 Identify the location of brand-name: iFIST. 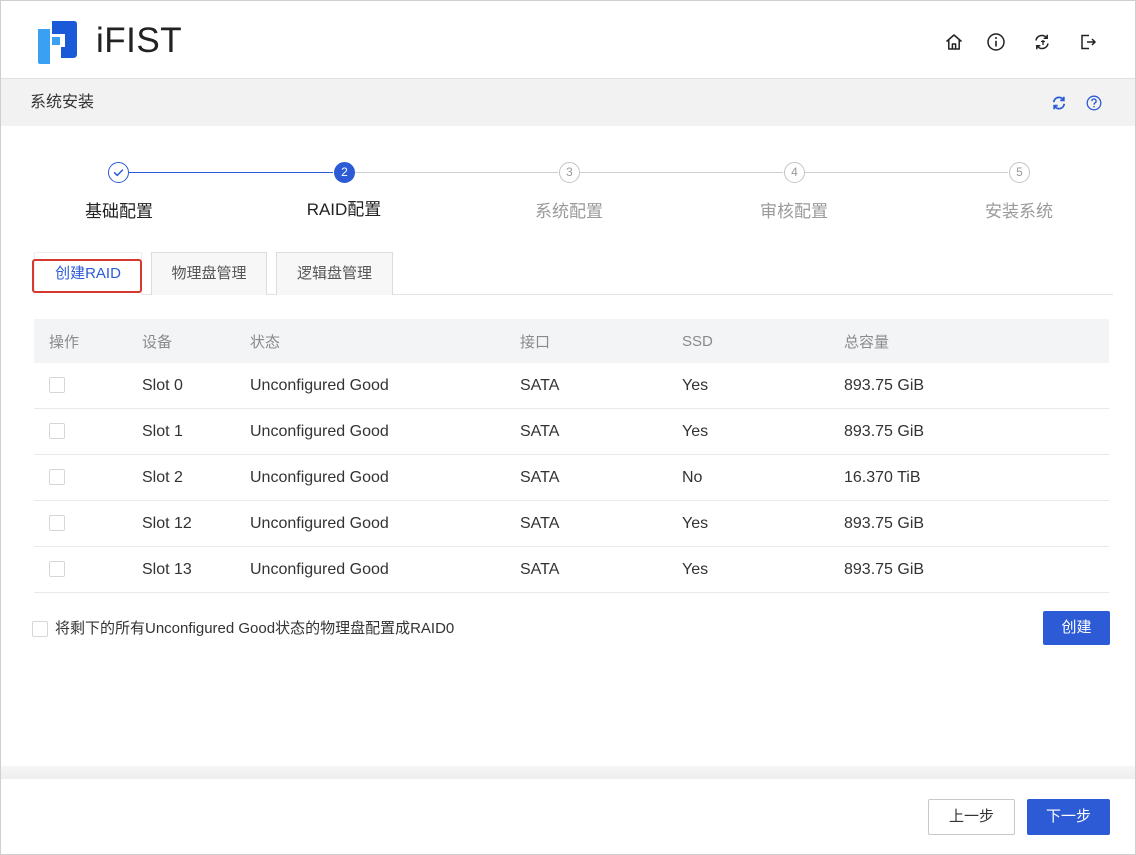
(139, 40).